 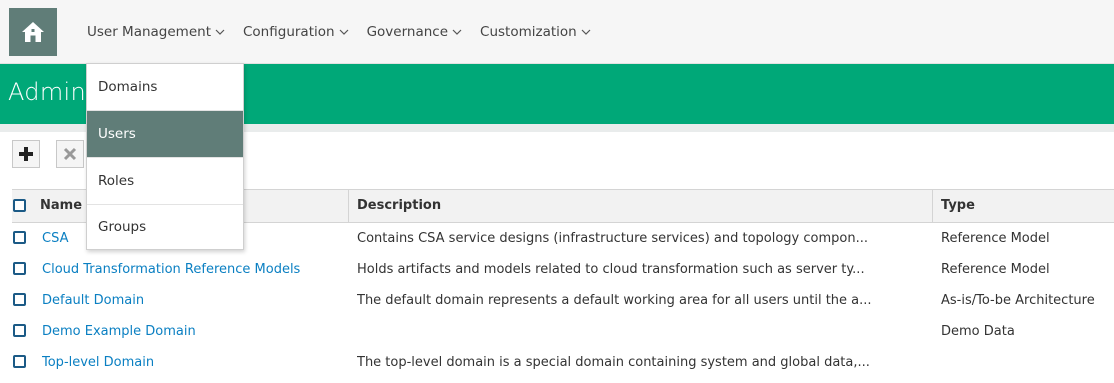 I want to click on column-header-type: Type, so click(x=958, y=206).